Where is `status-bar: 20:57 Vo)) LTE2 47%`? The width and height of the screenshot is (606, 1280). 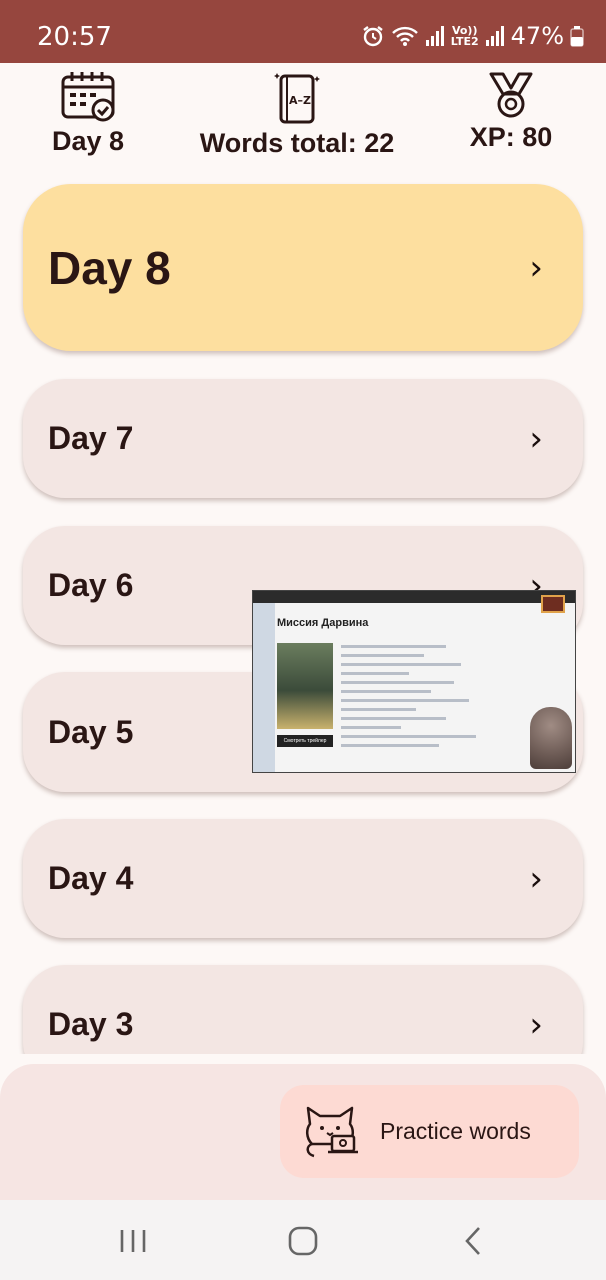
status-bar: 20:57 Vo)) LTE2 47% is located at coordinates (303, 31).